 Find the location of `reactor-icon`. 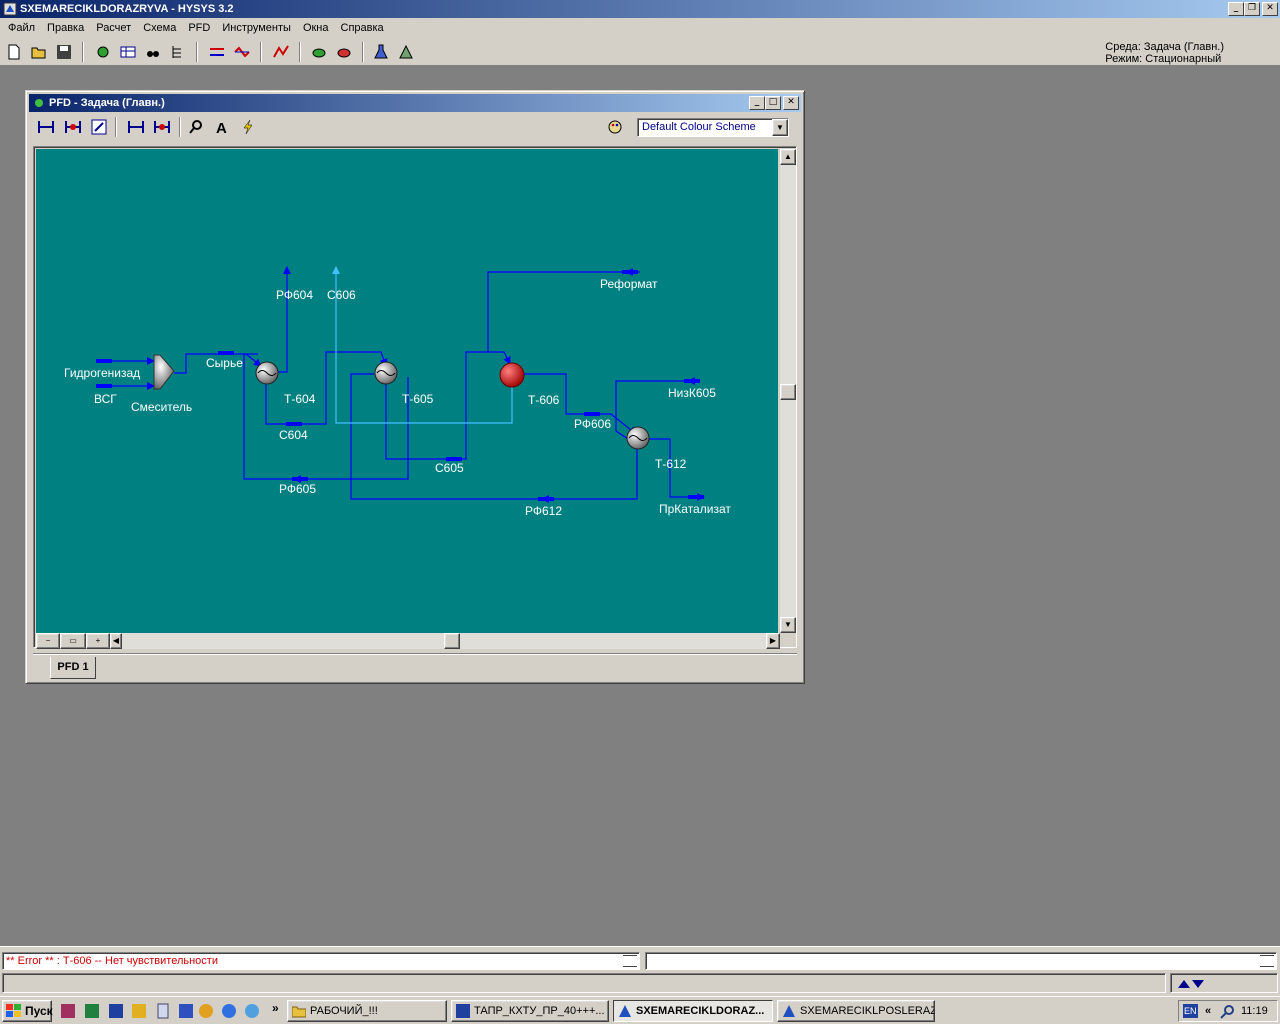

reactor-icon is located at coordinates (406, 52).